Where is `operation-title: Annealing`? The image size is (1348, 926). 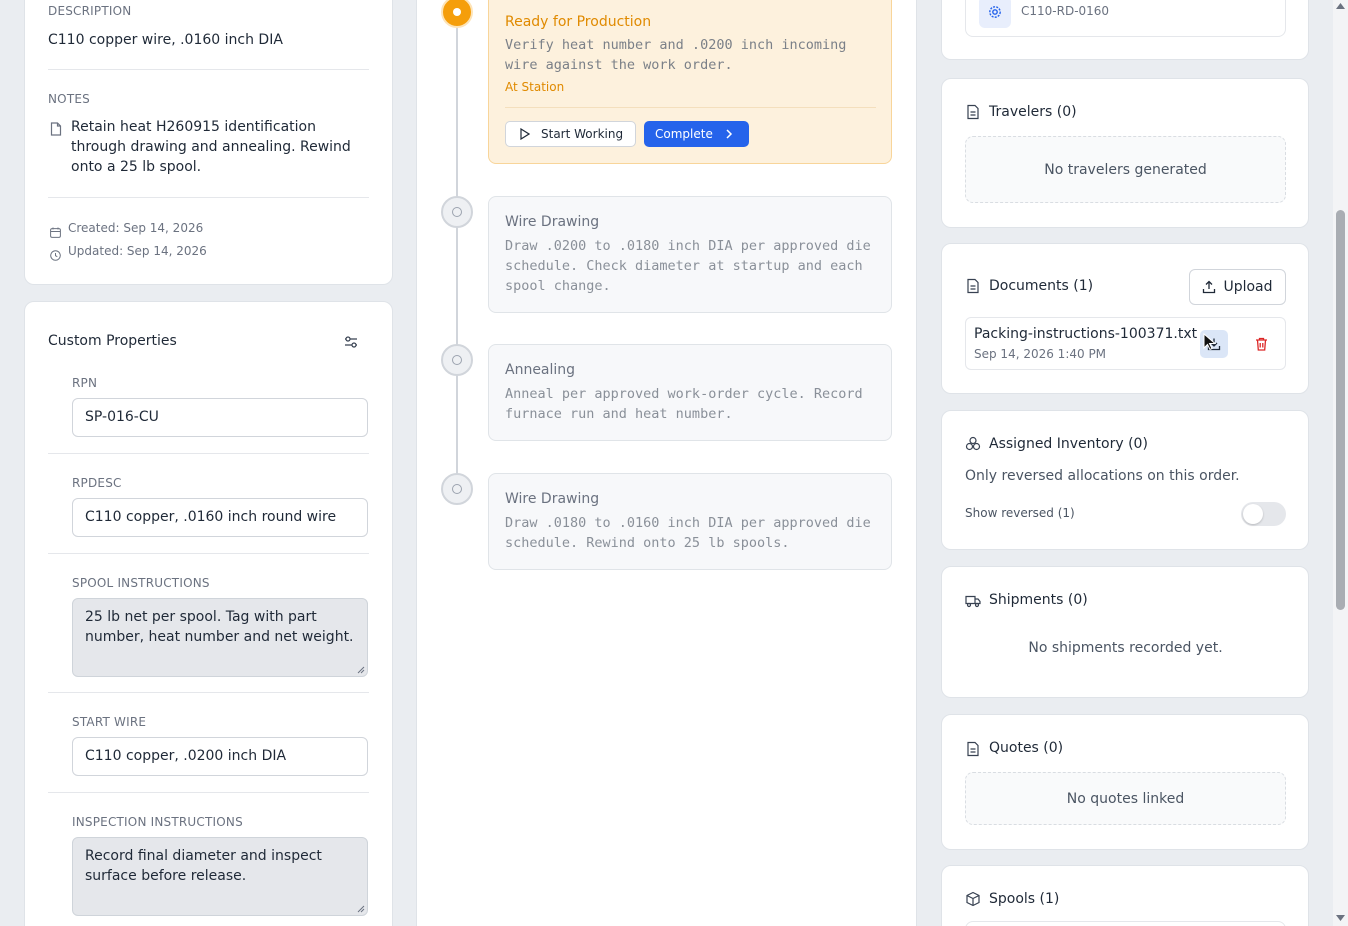
operation-title: Annealing is located at coordinates (540, 370).